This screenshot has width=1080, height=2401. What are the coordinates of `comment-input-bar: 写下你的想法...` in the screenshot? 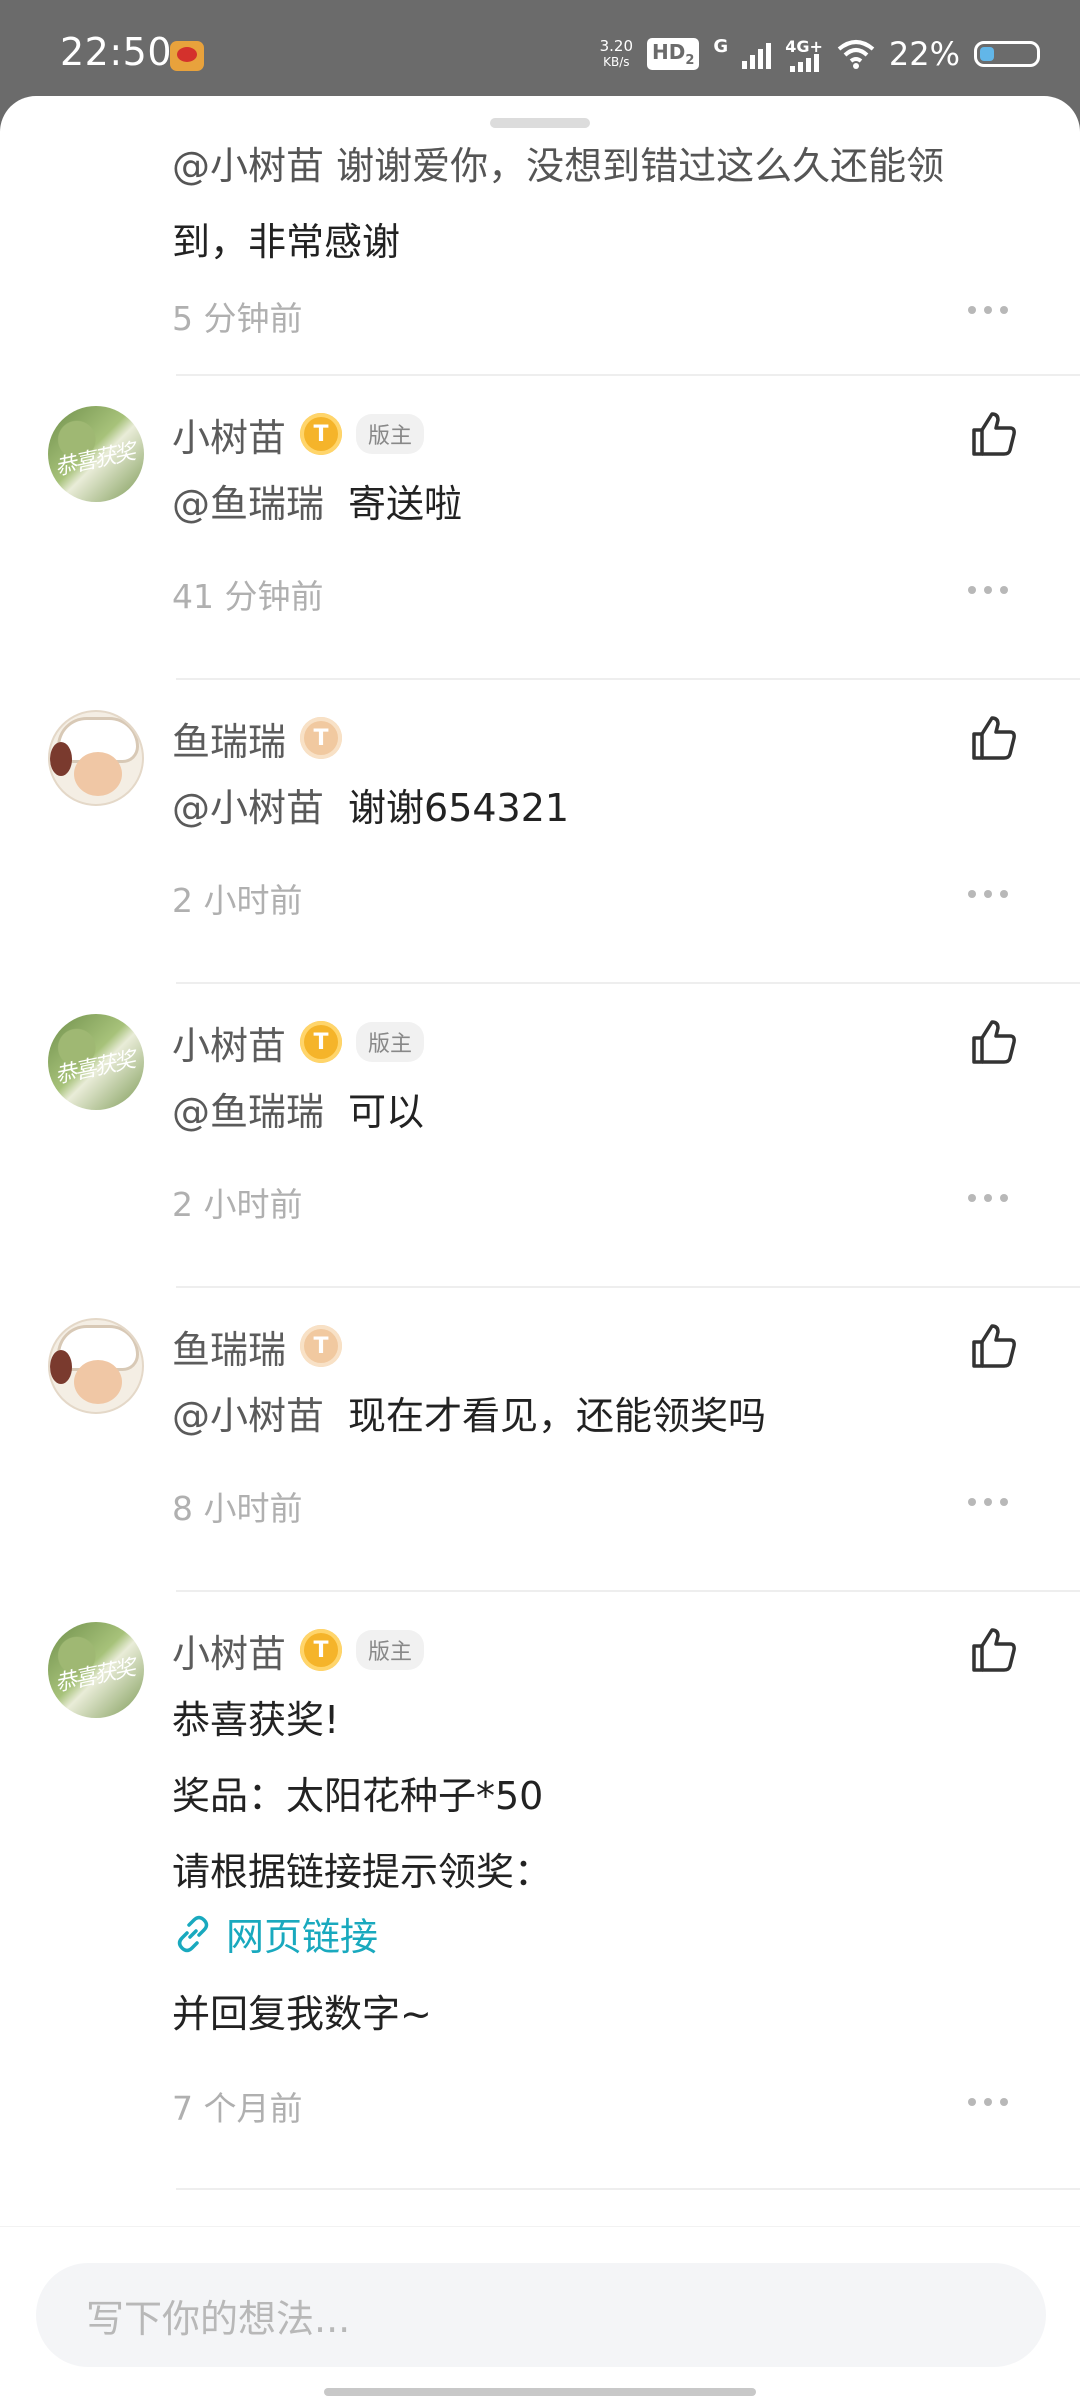 It's located at (540, 2313).